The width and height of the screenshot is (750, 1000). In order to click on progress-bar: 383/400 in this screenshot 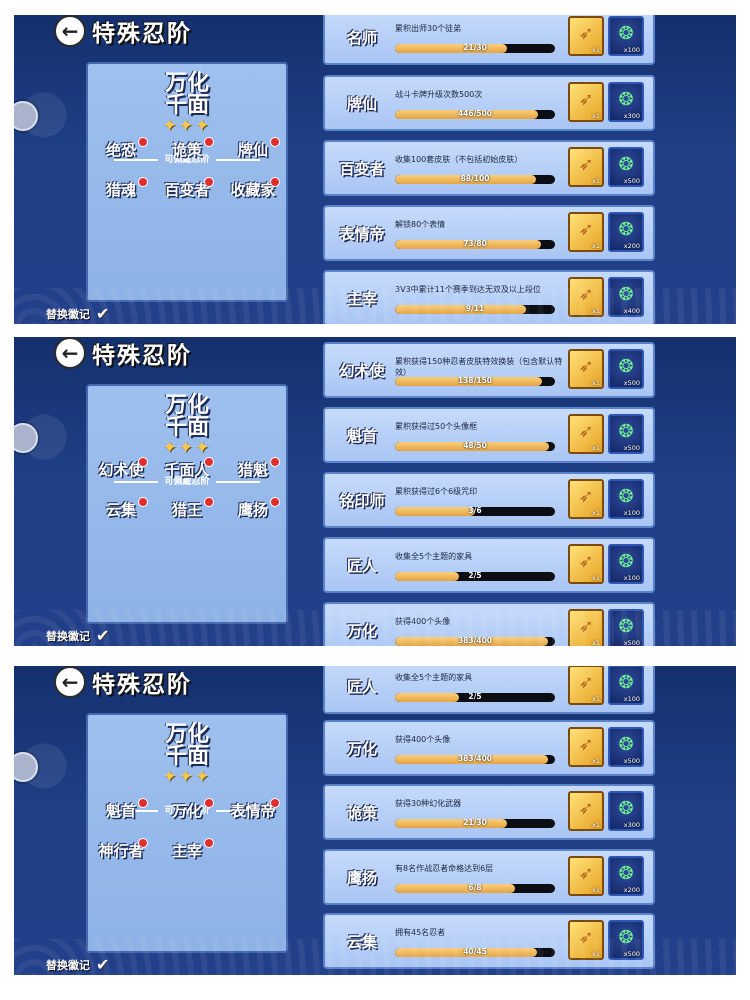, I will do `click(475, 641)`.